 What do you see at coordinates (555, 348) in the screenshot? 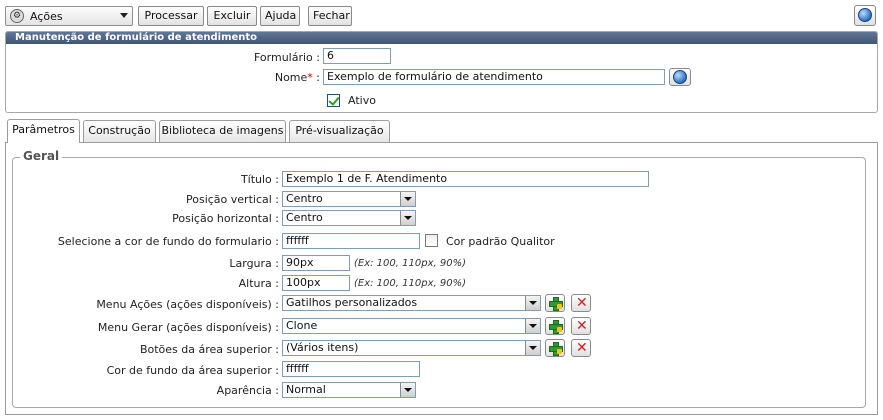
I see `botoes-add-button` at bounding box center [555, 348].